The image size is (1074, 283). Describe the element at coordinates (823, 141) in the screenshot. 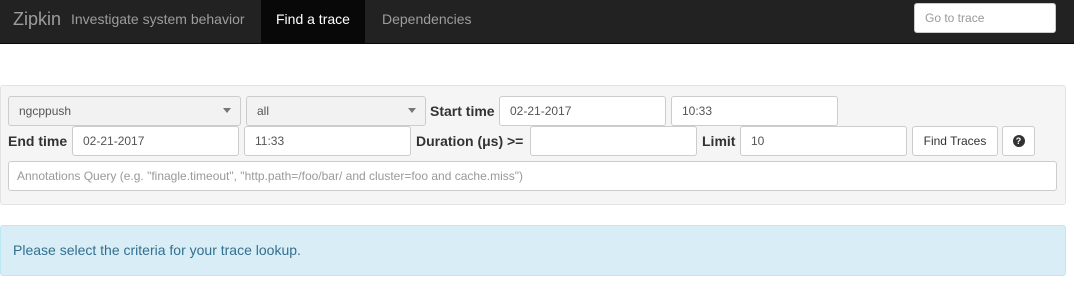

I see `limit-input: 10` at that location.